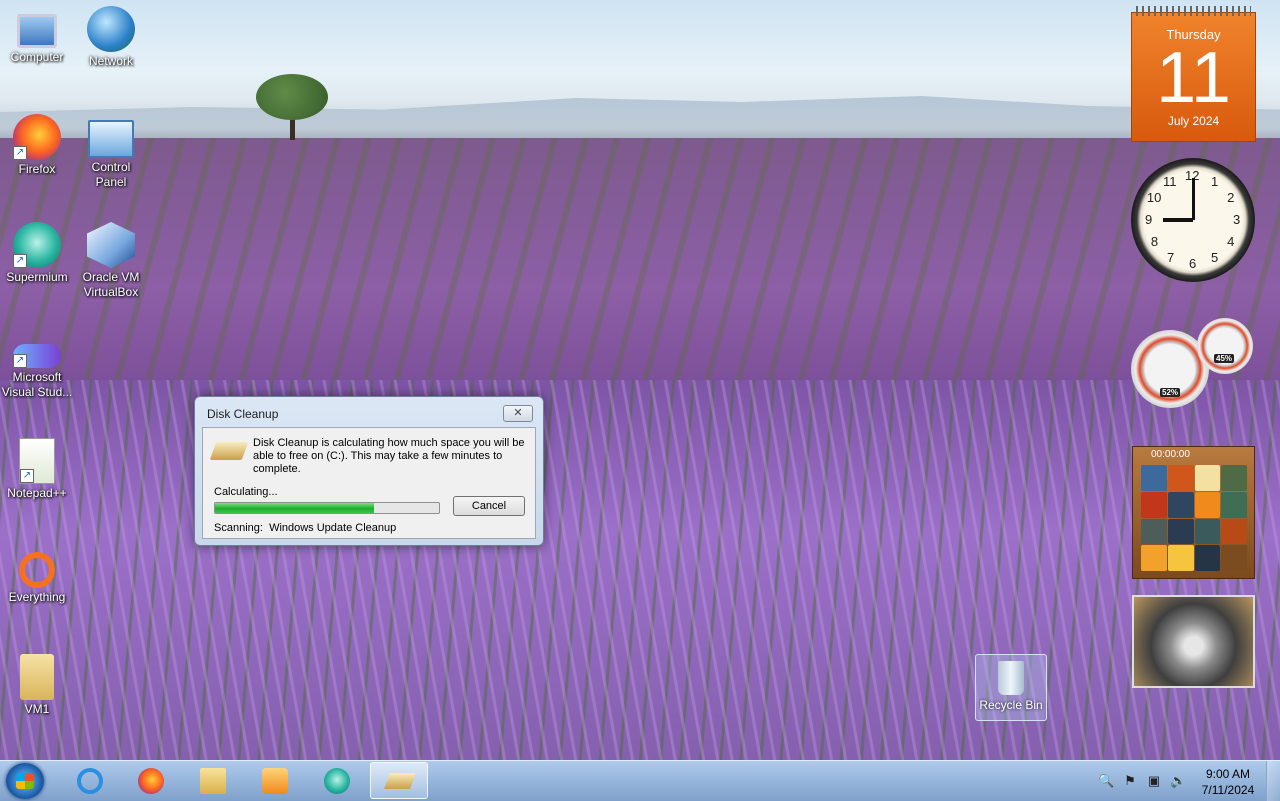  I want to click on dialog-titlebar: Disk Cleanup ✕, so click(369, 412).